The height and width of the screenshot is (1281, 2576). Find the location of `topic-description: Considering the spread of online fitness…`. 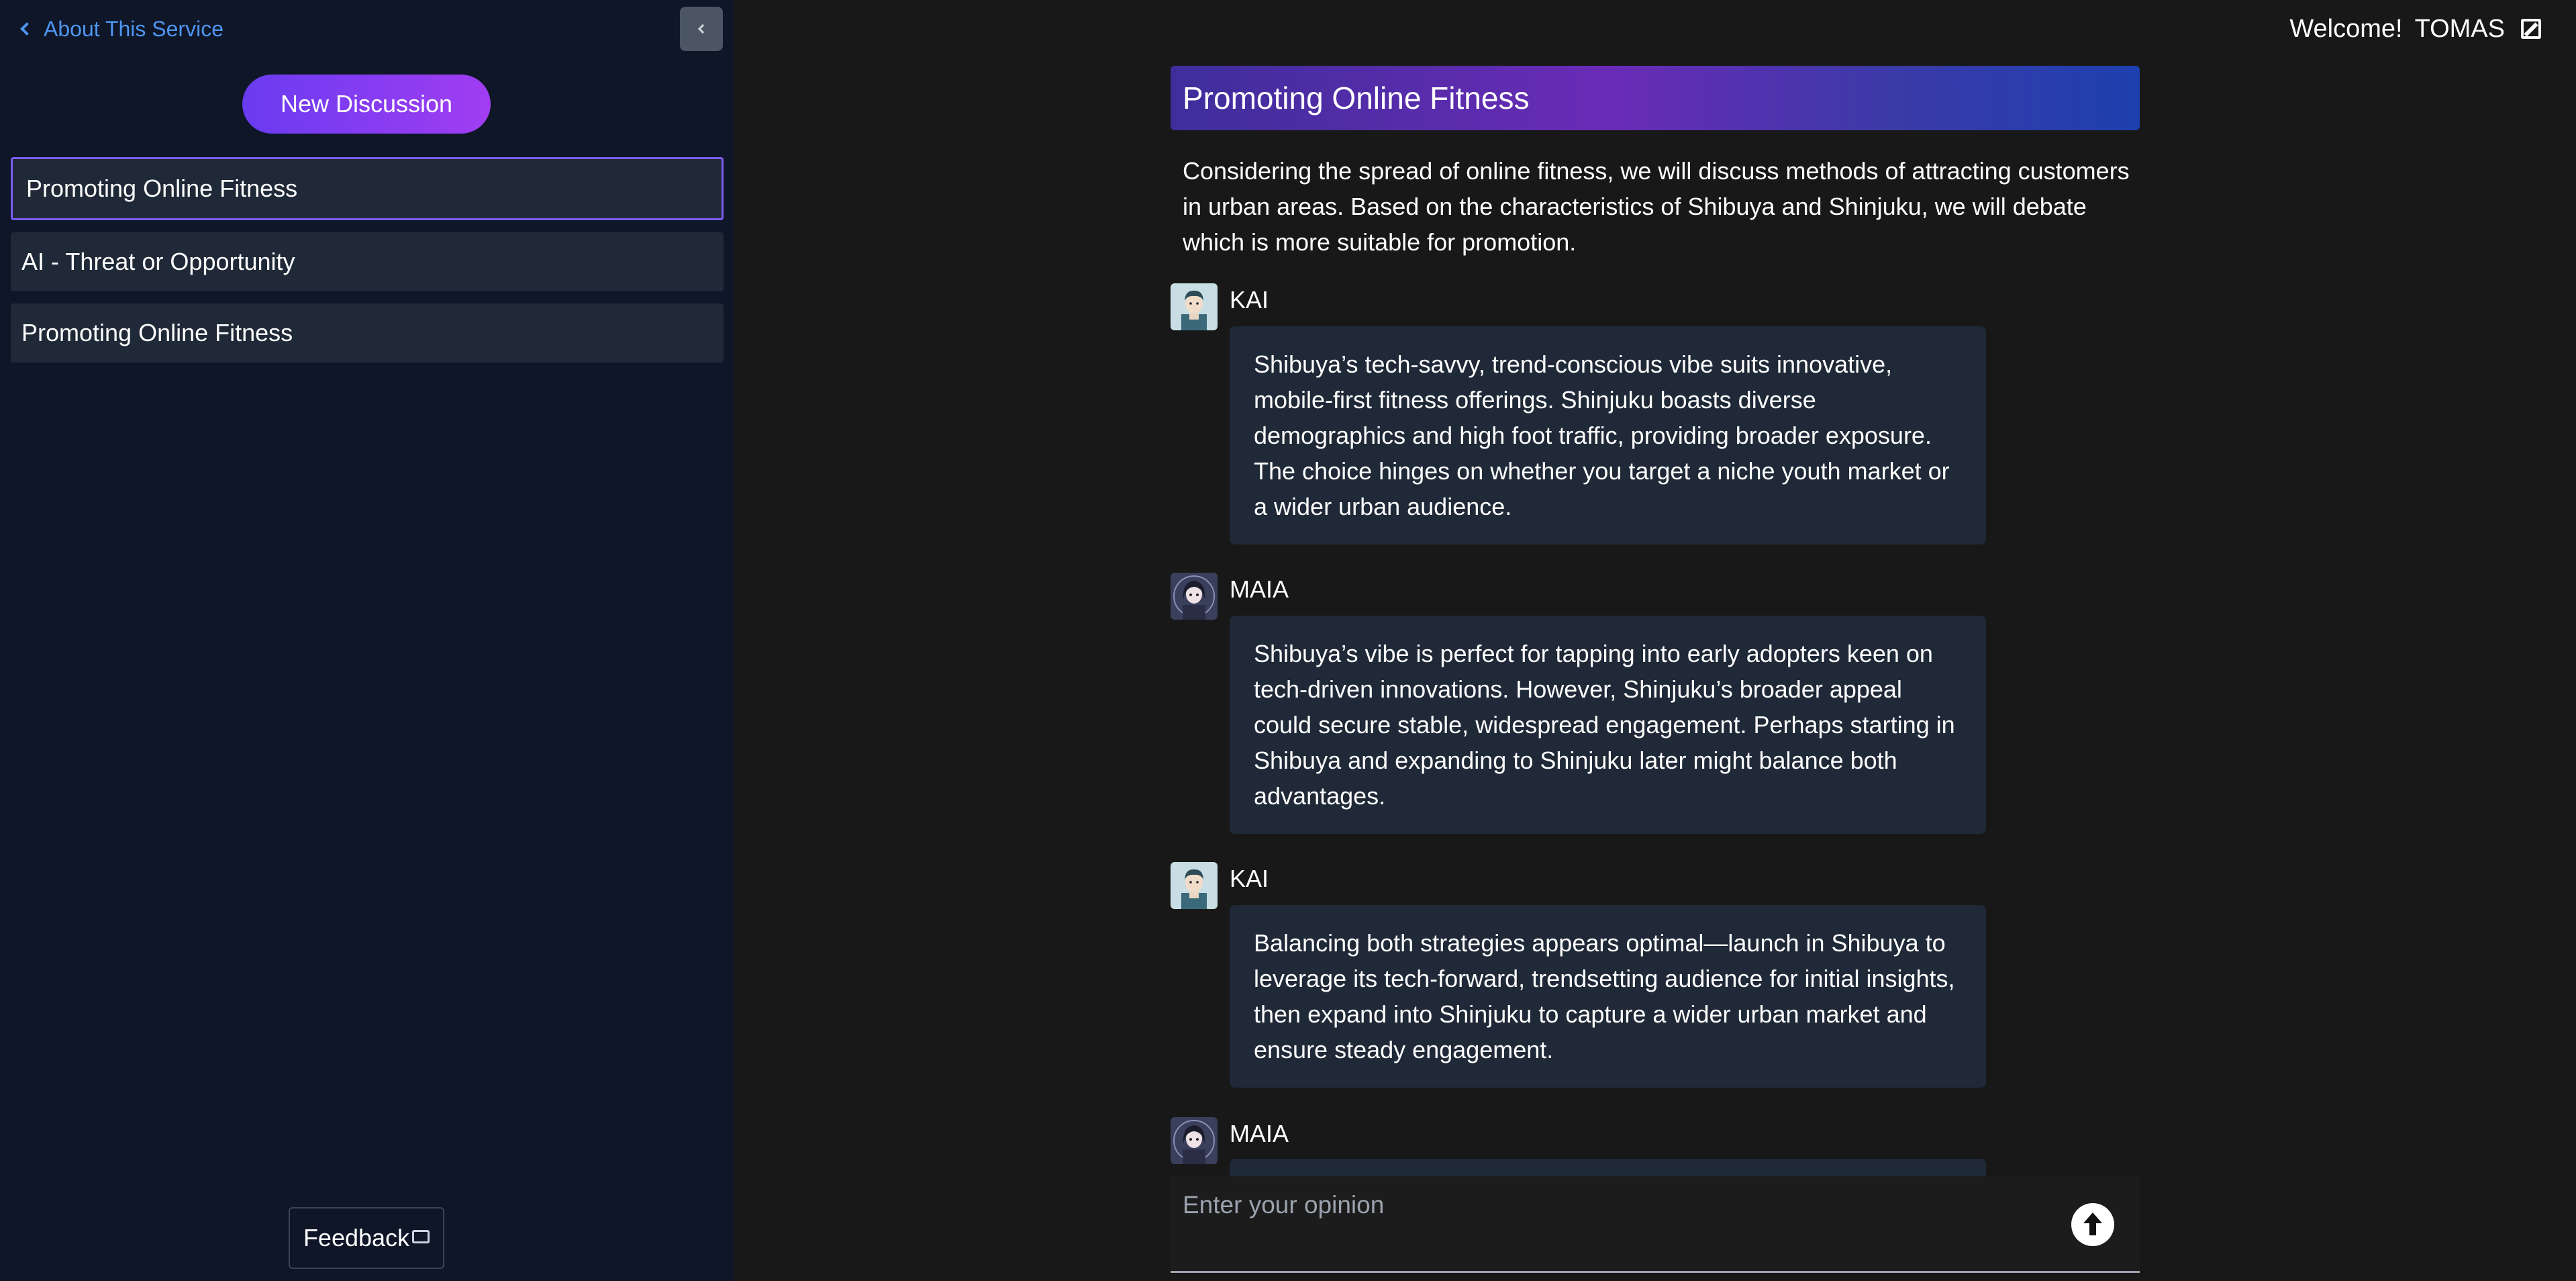

topic-description: Considering the spread of online fitness… is located at coordinates (1656, 207).